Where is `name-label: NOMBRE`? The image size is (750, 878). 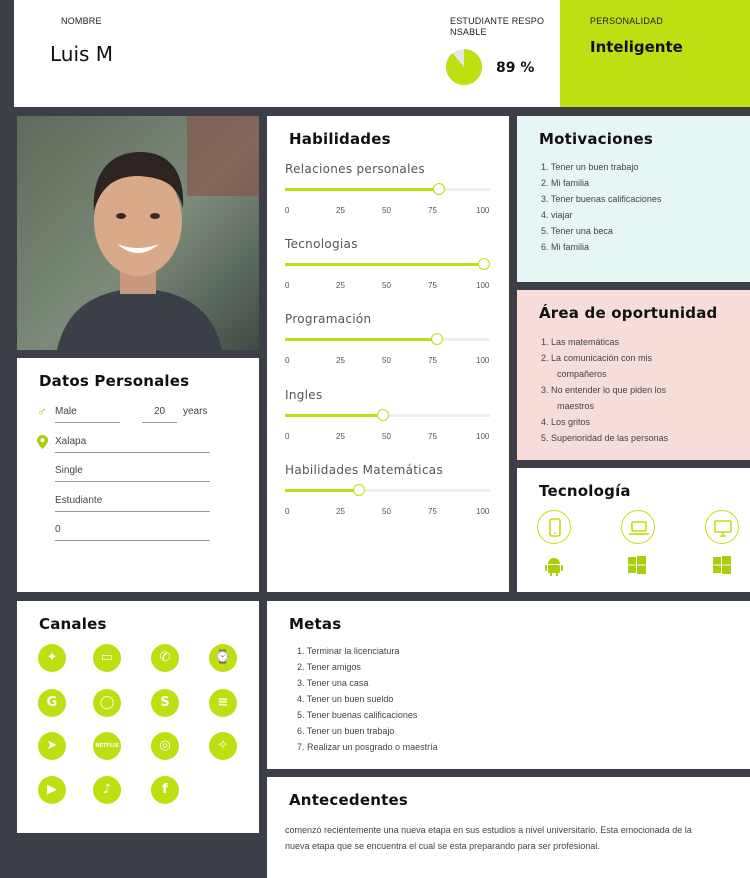
name-label: NOMBRE is located at coordinates (81, 21).